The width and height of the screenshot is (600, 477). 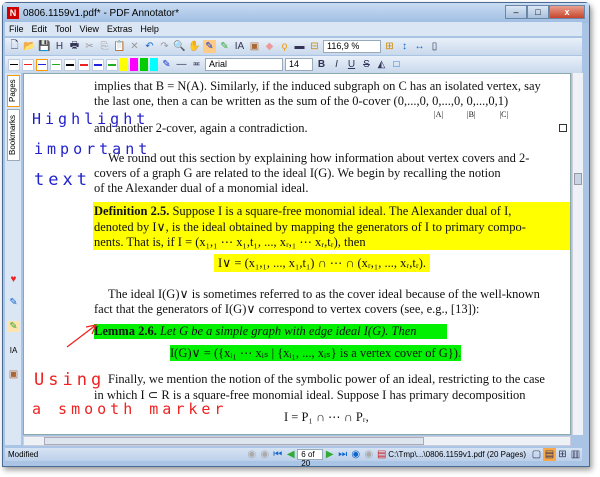 I want to click on fit-width-icon: ↔, so click(x=419, y=46).